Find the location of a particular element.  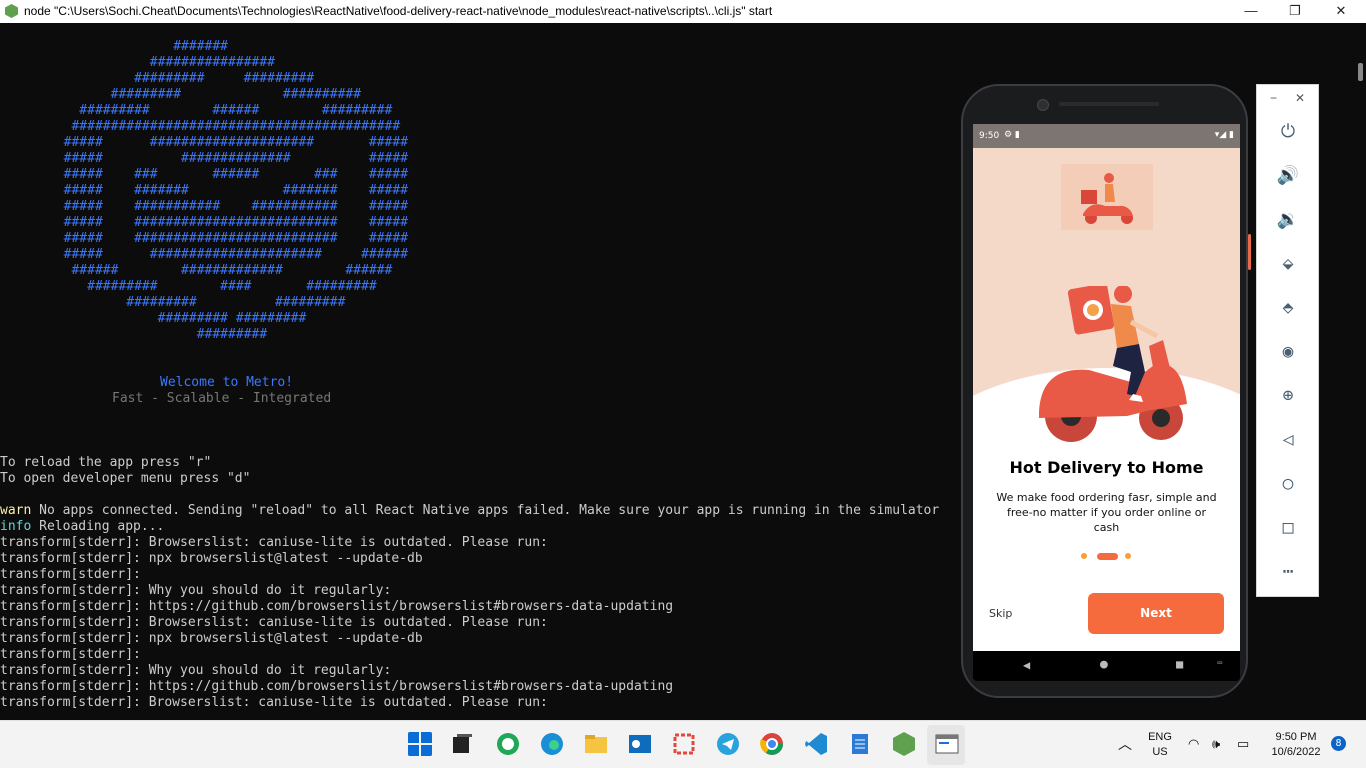

power-icon: ⏻ is located at coordinates (1288, 132).